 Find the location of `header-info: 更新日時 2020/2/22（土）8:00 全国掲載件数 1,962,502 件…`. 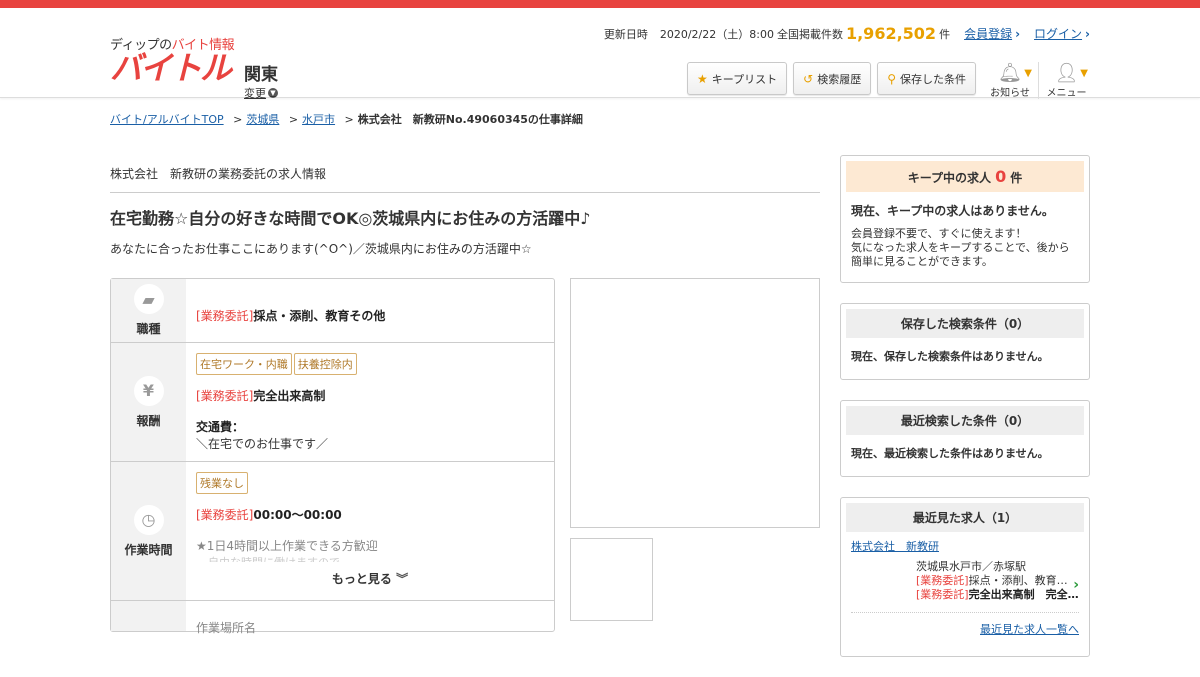

header-info: 更新日時 2020/2/22（土）8:00 全国掲載件数 1,962,502 件… is located at coordinates (847, 33).